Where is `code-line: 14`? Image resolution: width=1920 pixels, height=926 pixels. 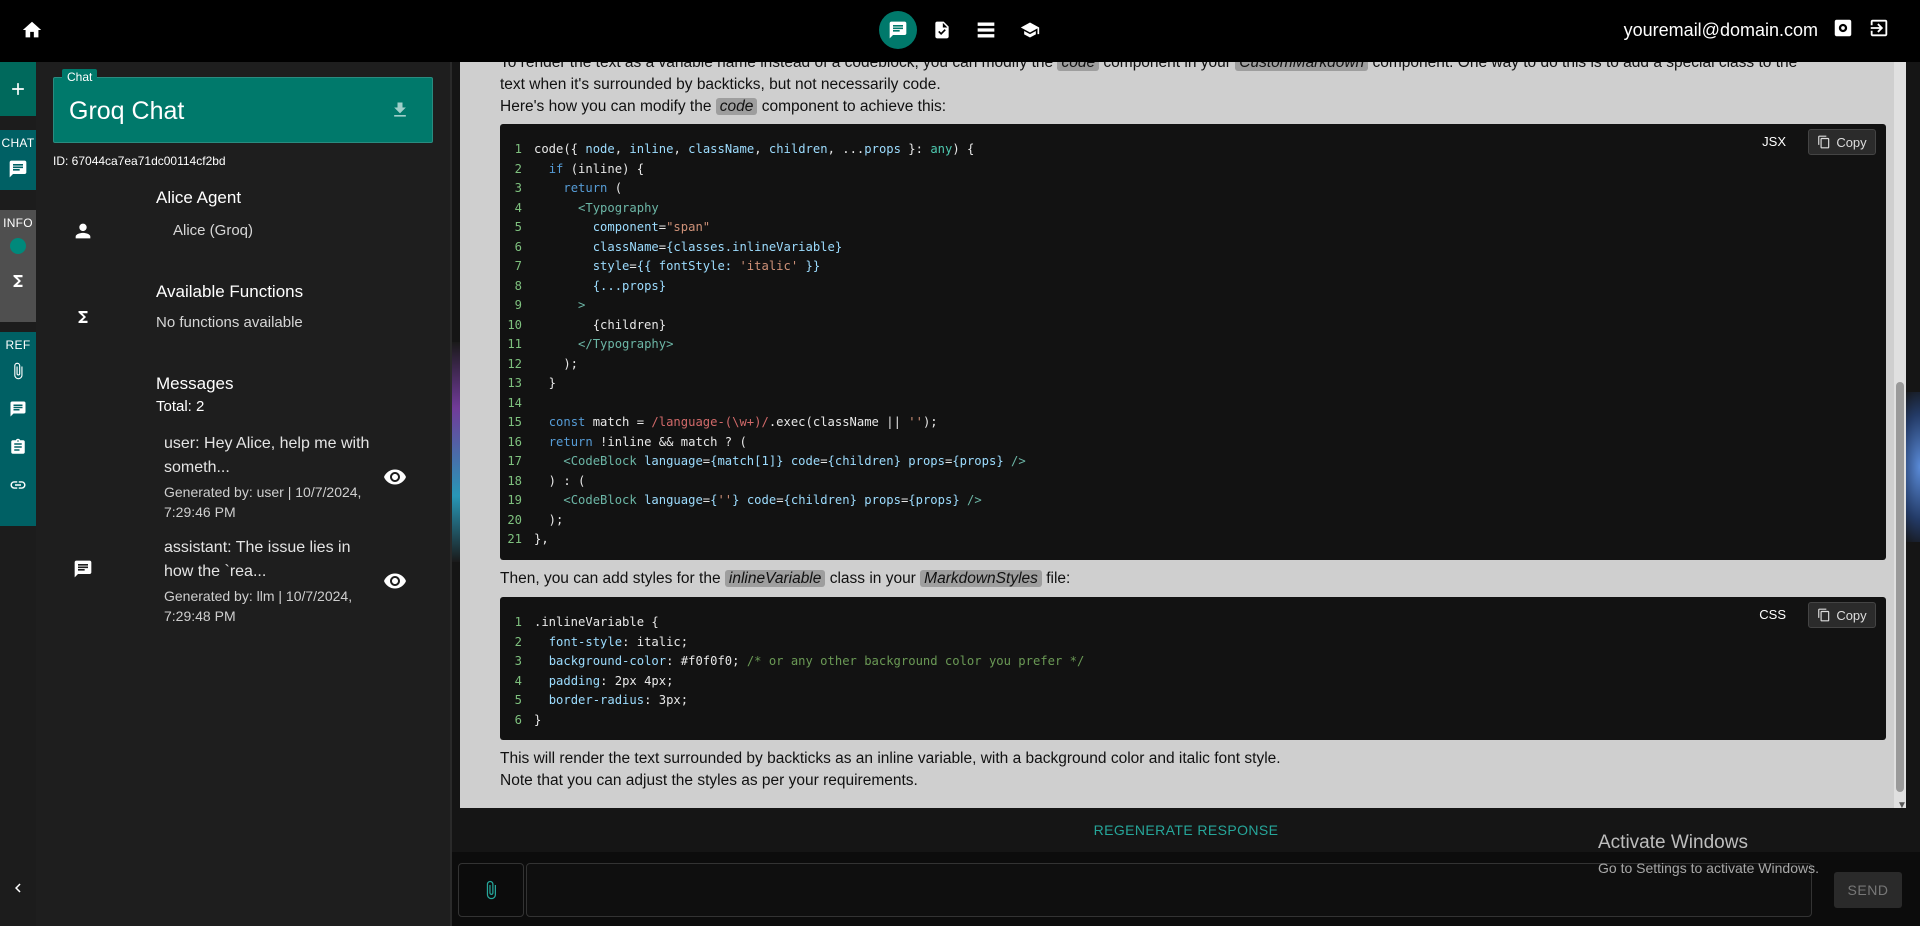 code-line: 14 is located at coordinates (514, 402).